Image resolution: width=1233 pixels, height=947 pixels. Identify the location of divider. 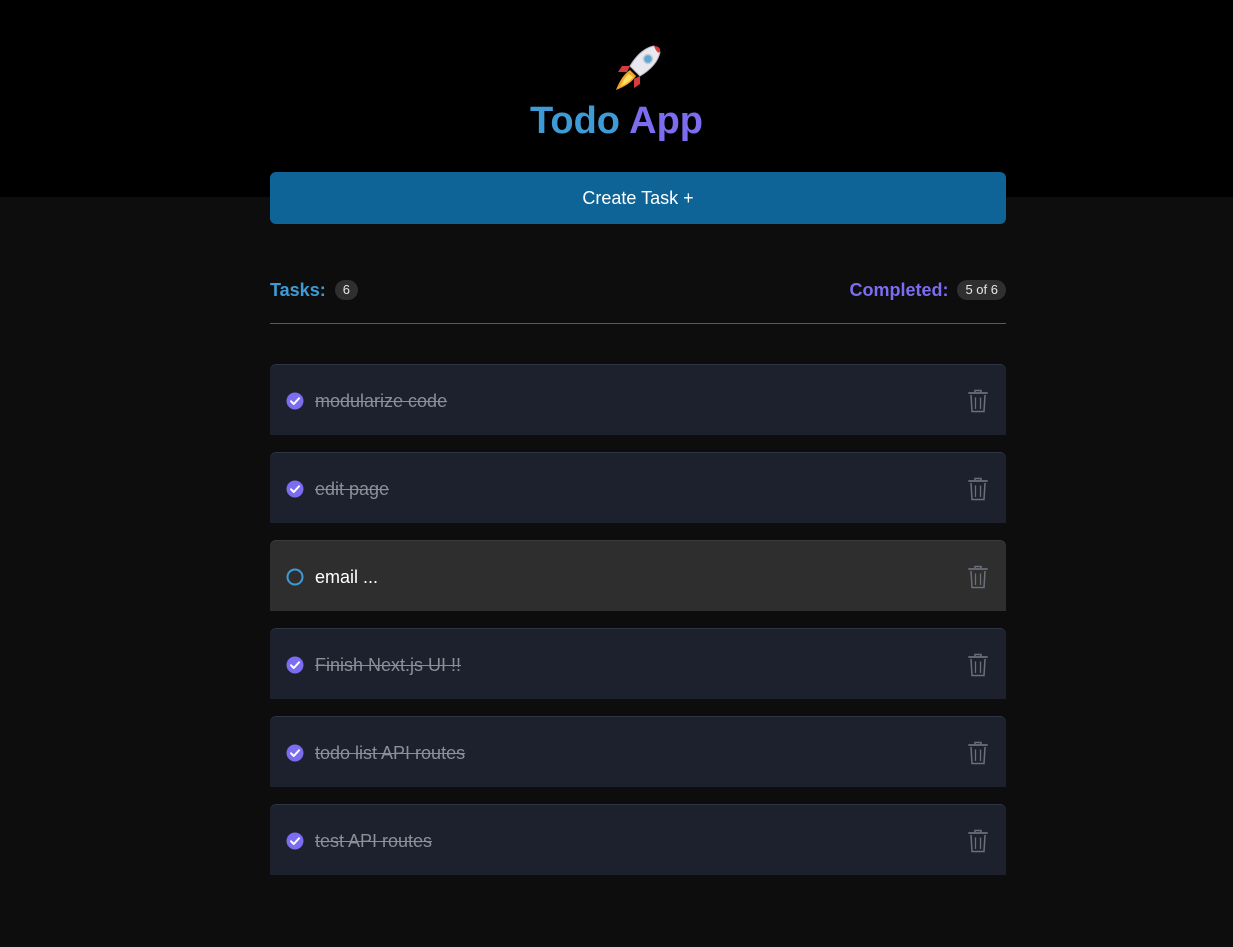
(638, 323).